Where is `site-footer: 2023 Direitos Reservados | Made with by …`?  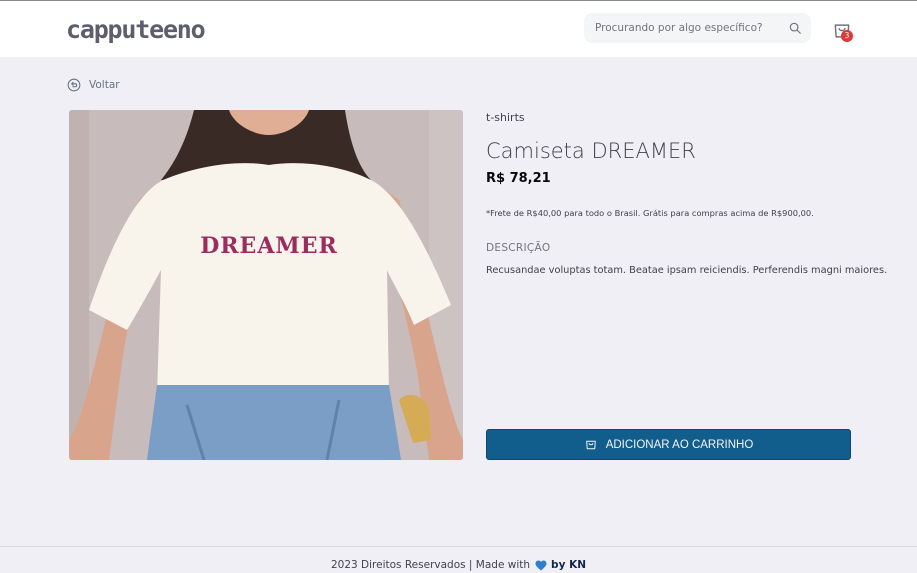 site-footer: 2023 Direitos Reservados | Made with by … is located at coordinates (458, 564).